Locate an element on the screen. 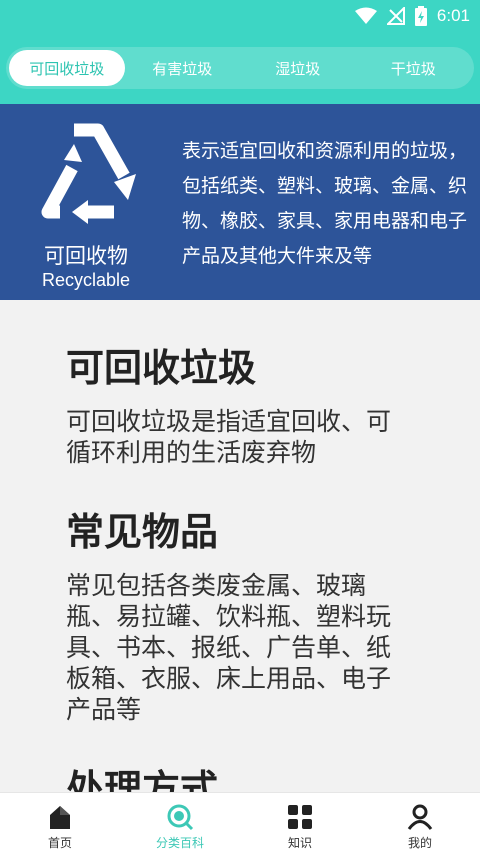  nav-label-encyclopedia: 分类百科 is located at coordinates (179, 843).